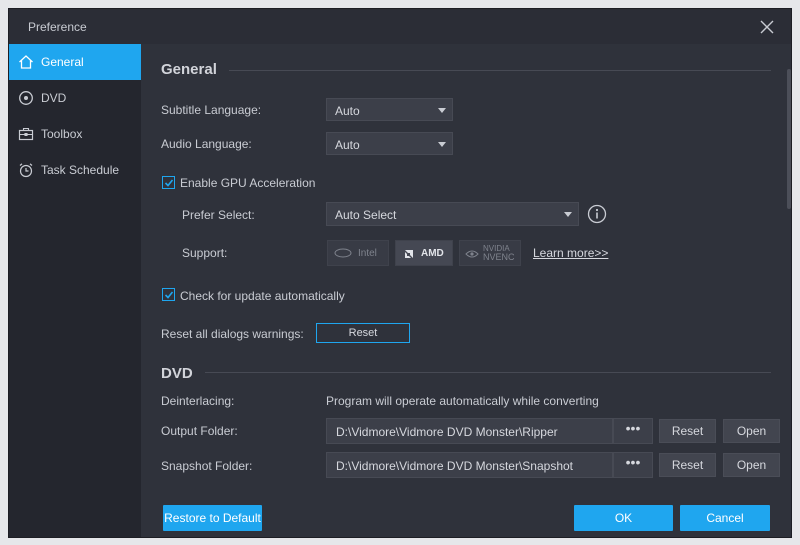 This screenshot has height=545, width=800. What do you see at coordinates (687, 431) in the screenshot?
I see `output-folder-reset-button: Reset` at bounding box center [687, 431].